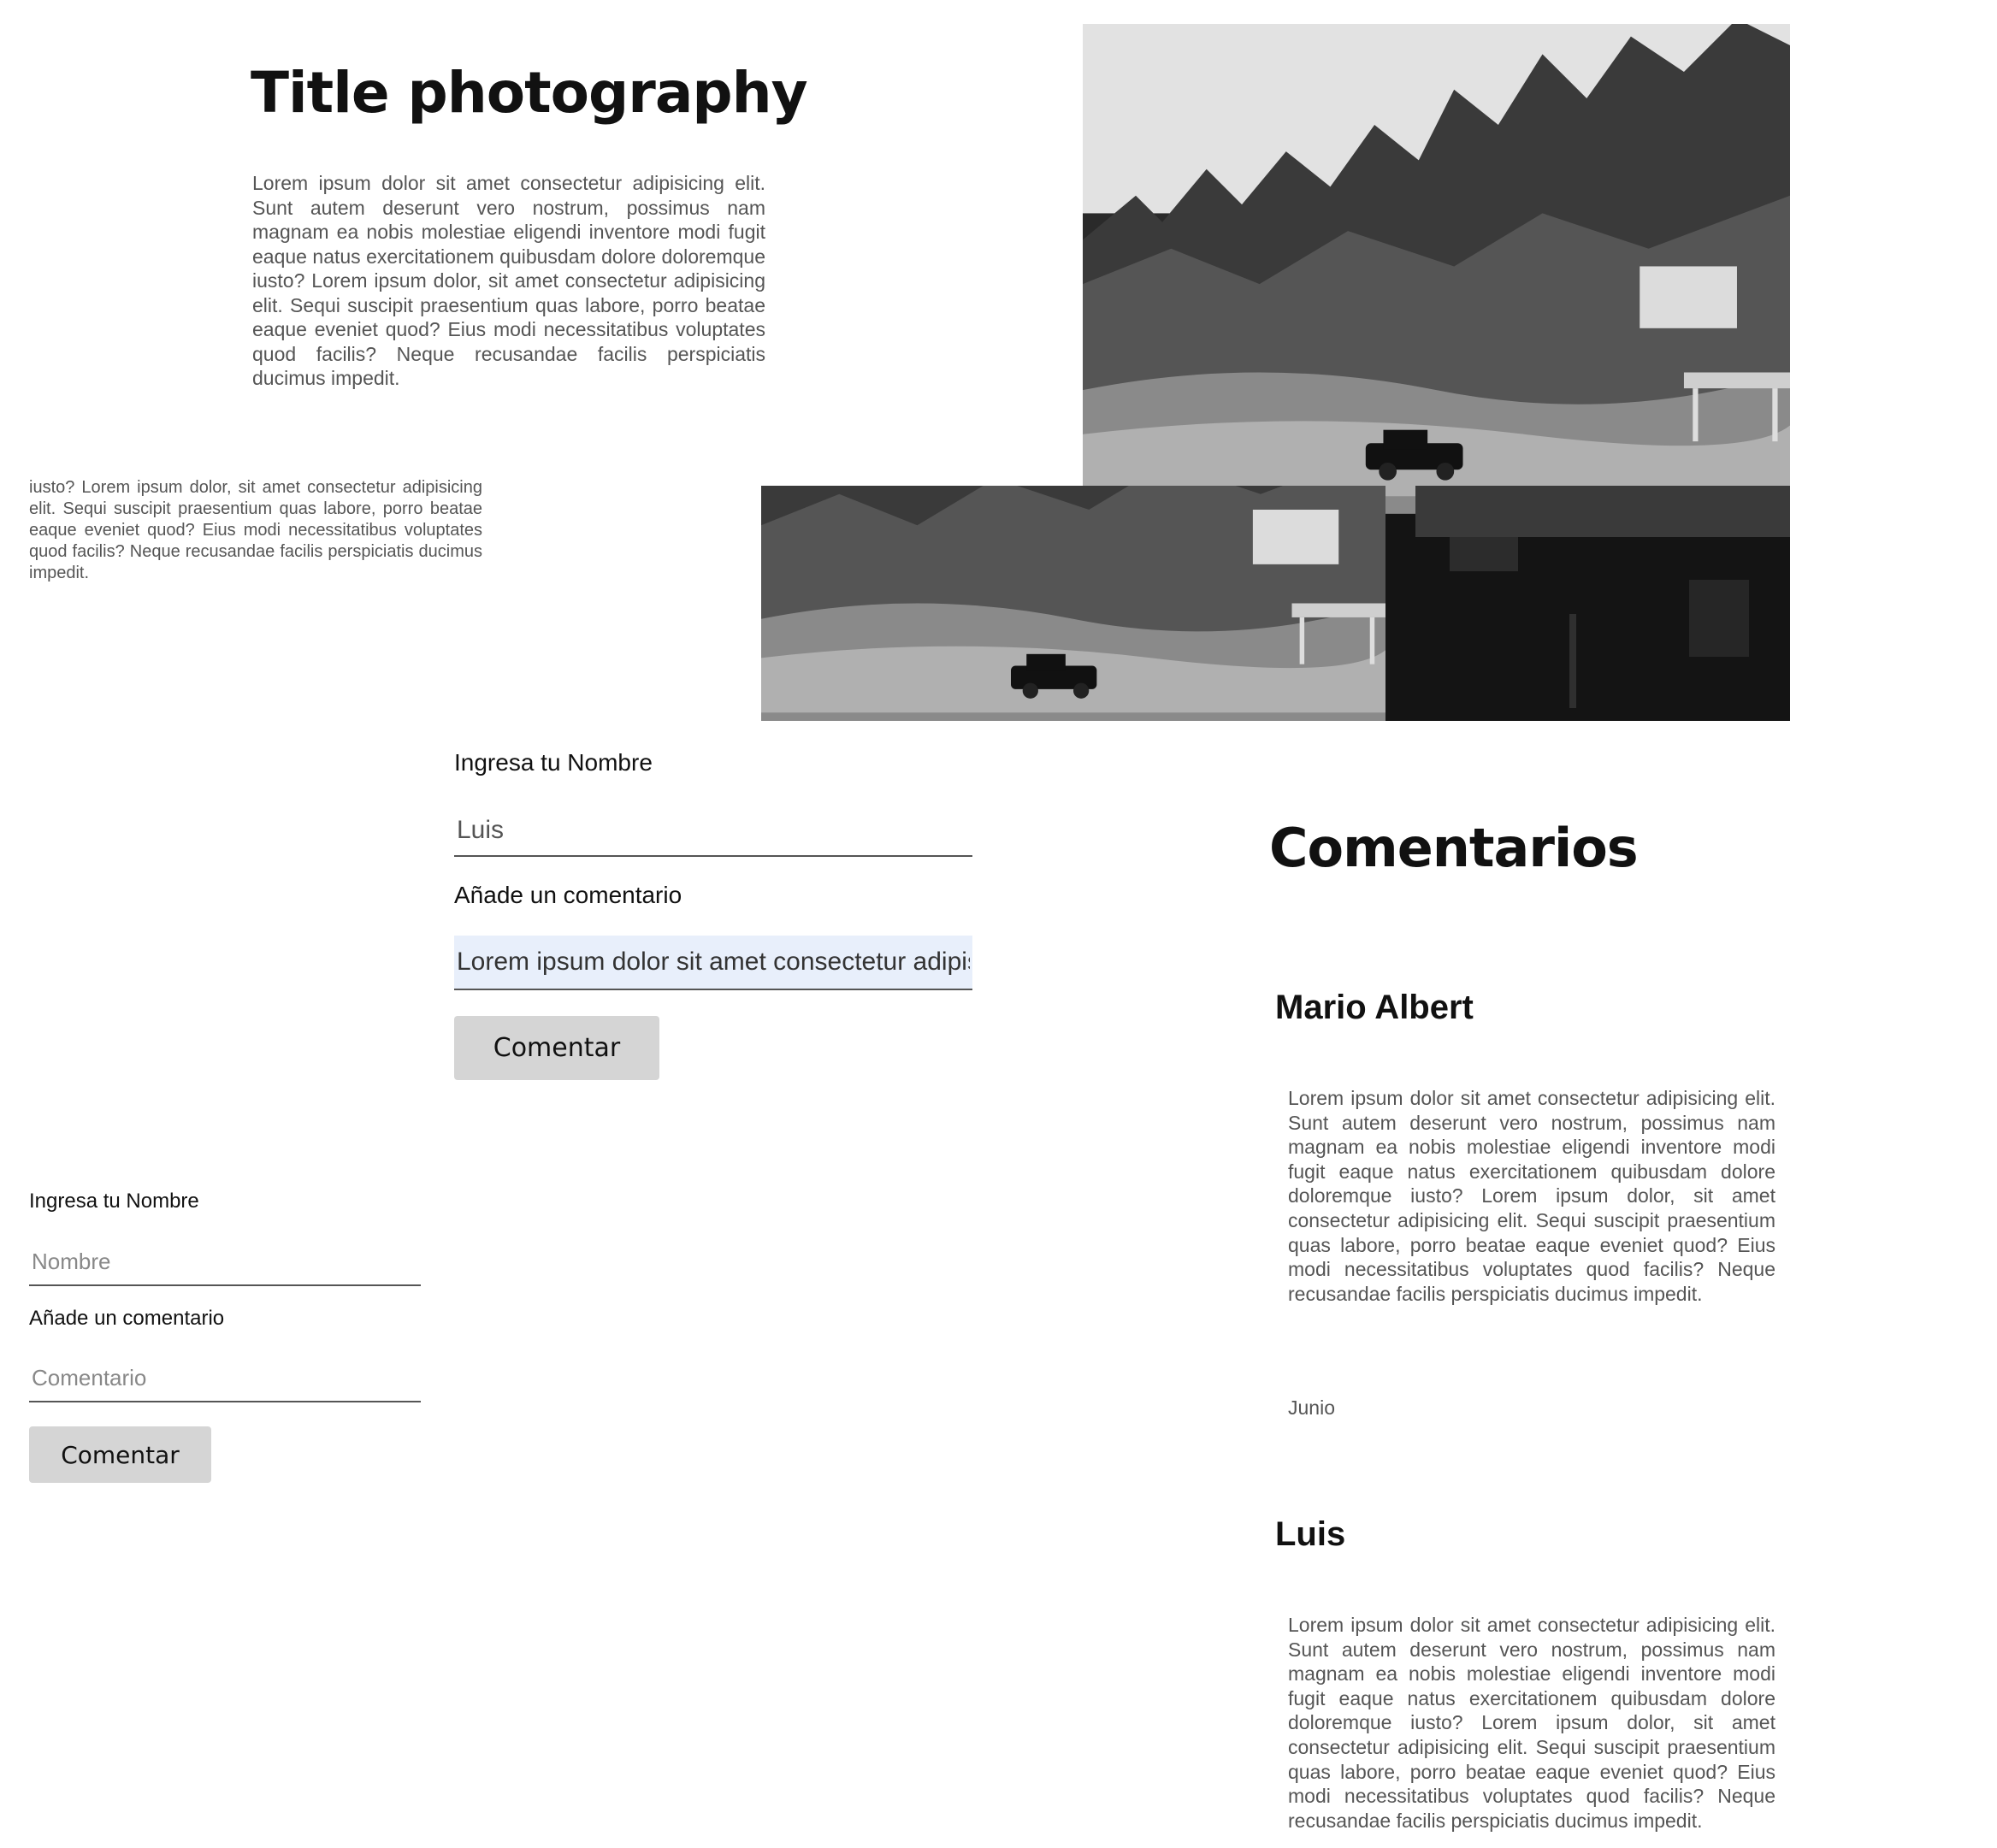  Describe the element at coordinates (1454, 848) in the screenshot. I see `comments-heading: Comentarios` at that location.